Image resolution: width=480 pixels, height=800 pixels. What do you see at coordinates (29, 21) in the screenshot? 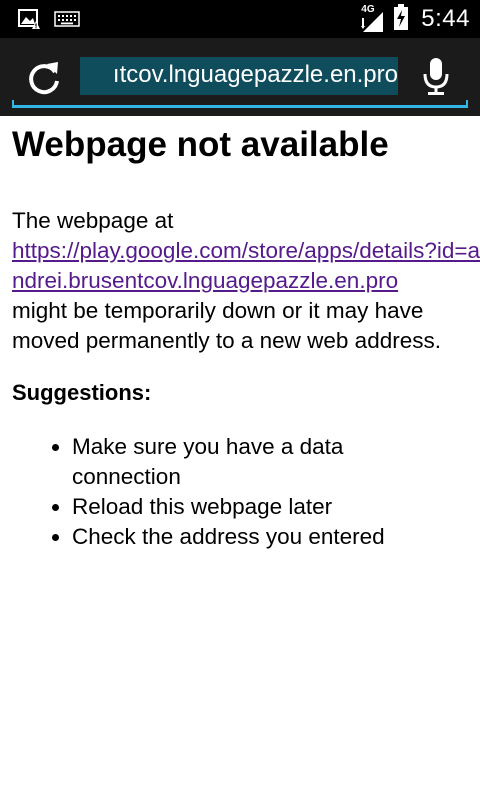
I see `image-warning-icon` at bounding box center [29, 21].